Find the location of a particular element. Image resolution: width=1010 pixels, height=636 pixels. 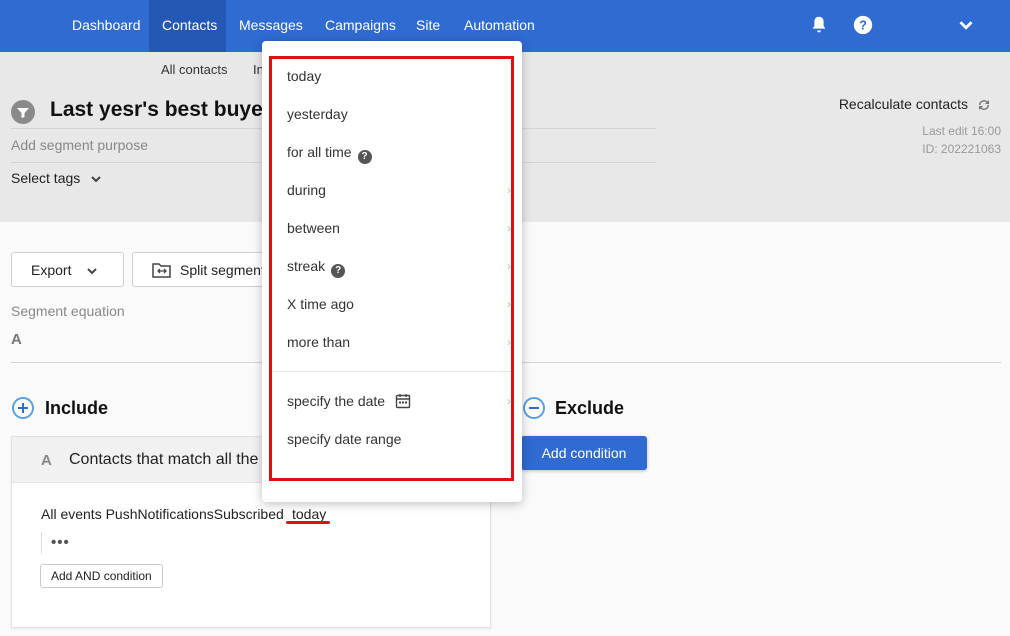

select-tags-label: Select tags is located at coordinates (46, 178).